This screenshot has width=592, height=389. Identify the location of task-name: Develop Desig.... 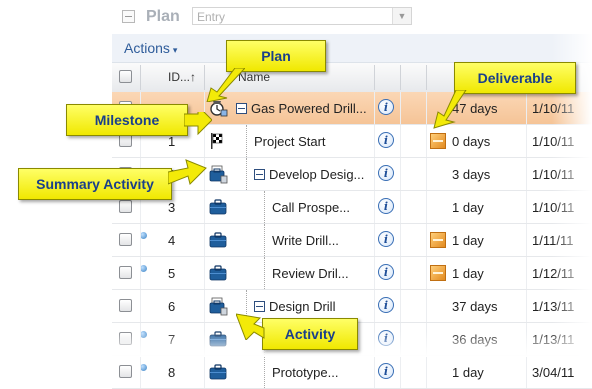
(309, 174).